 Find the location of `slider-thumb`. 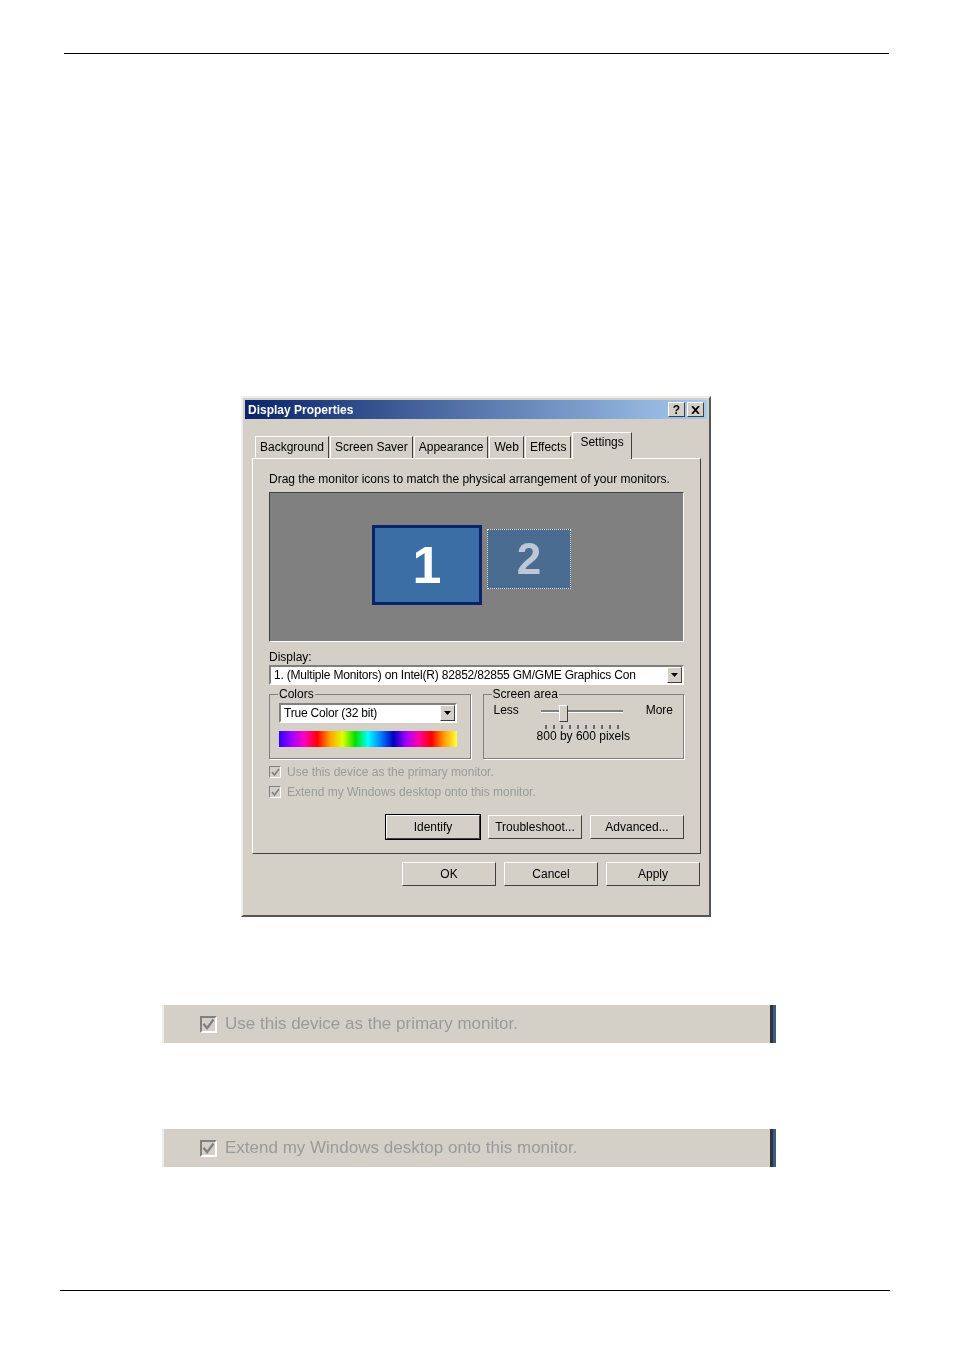

slider-thumb is located at coordinates (564, 713).